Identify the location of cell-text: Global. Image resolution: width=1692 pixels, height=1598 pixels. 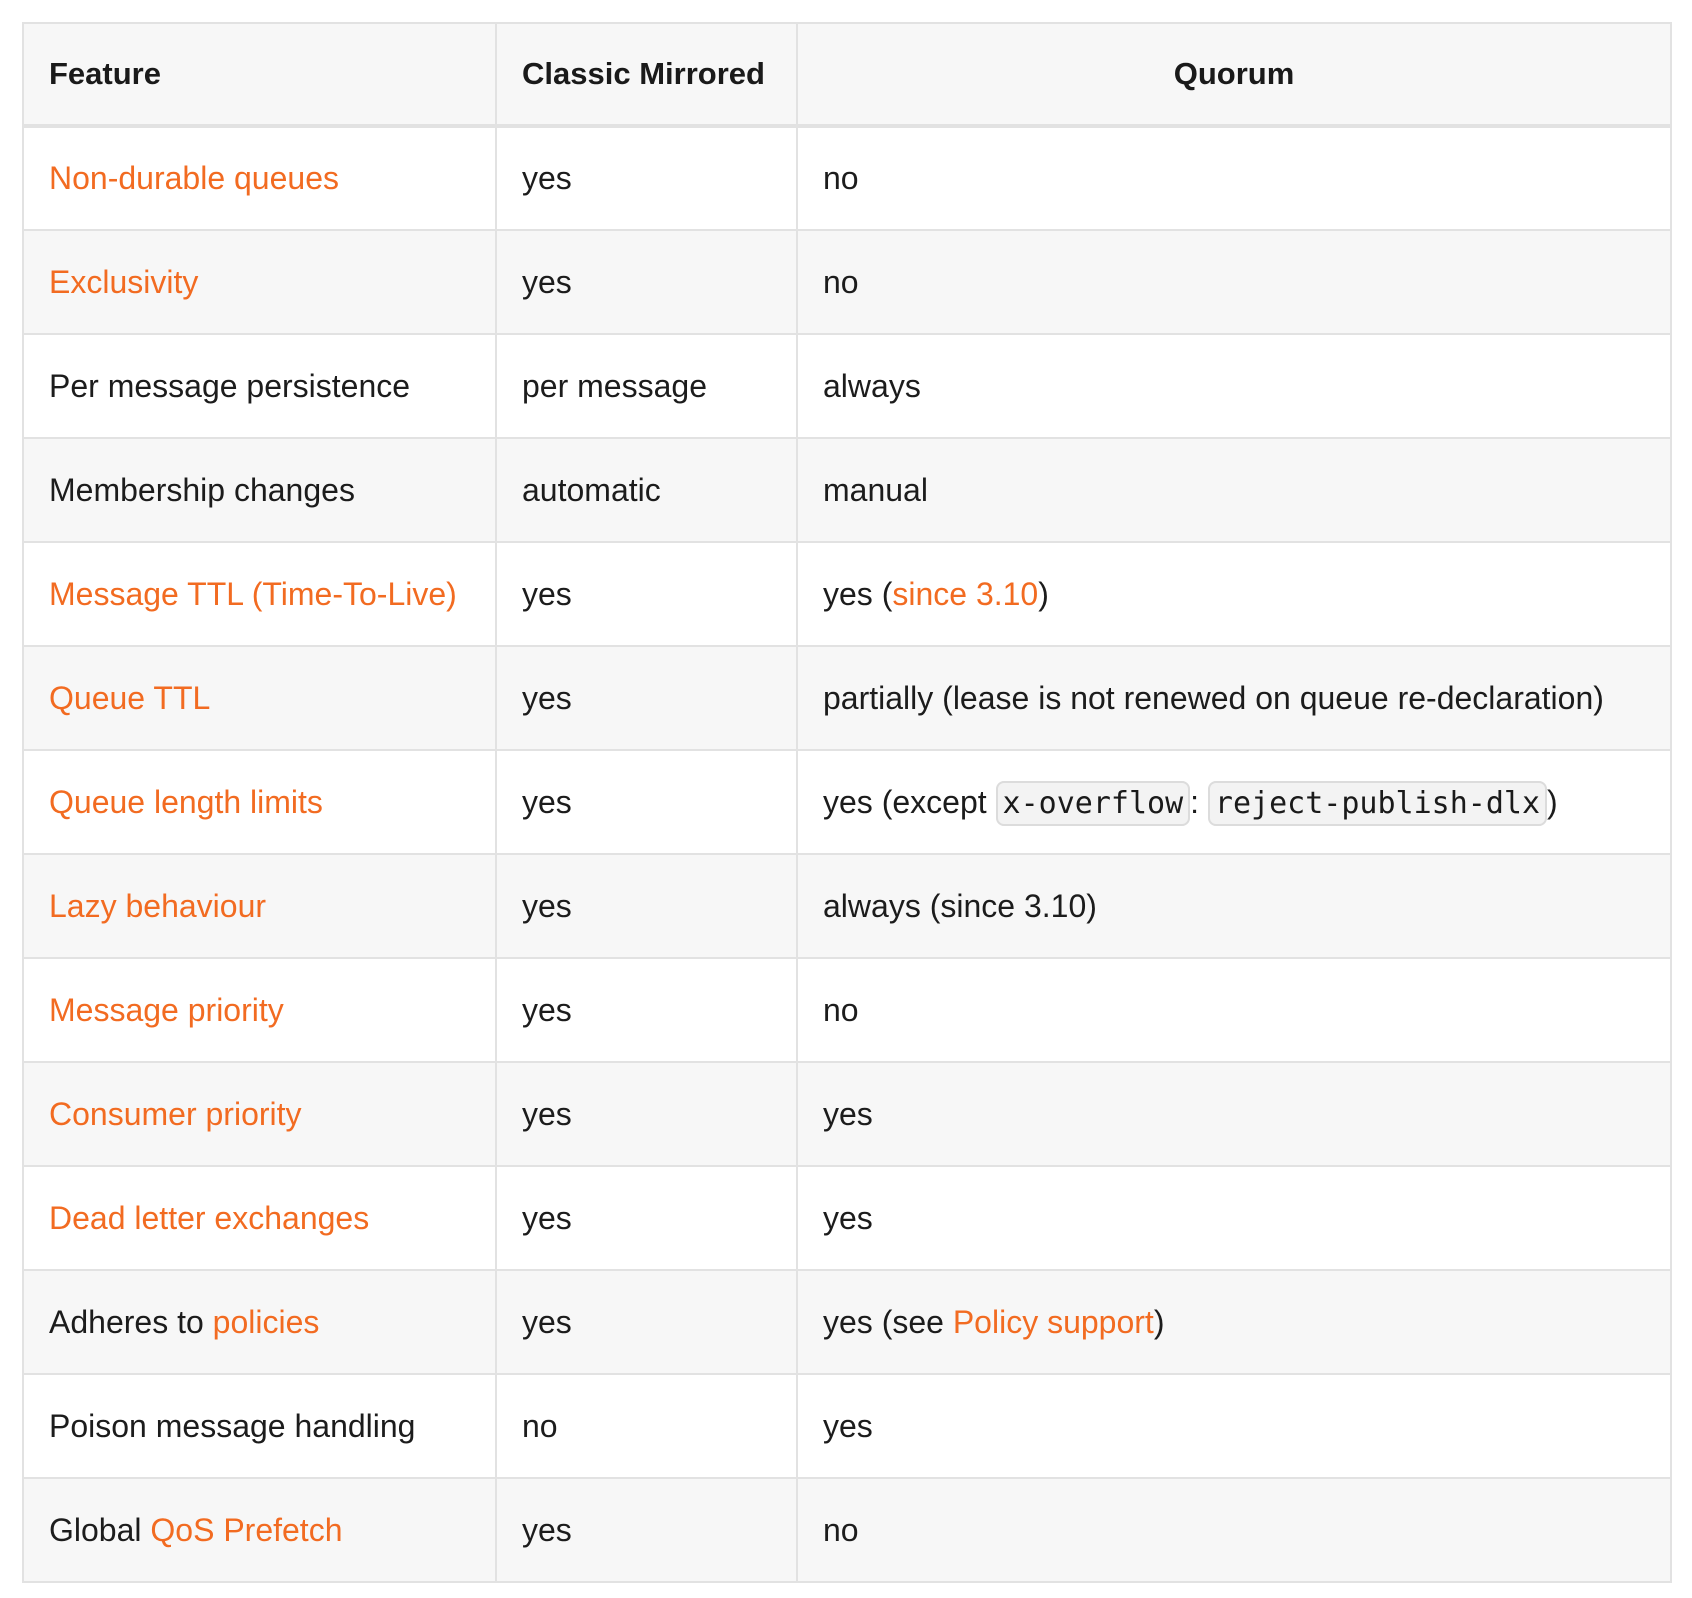
(100, 1529).